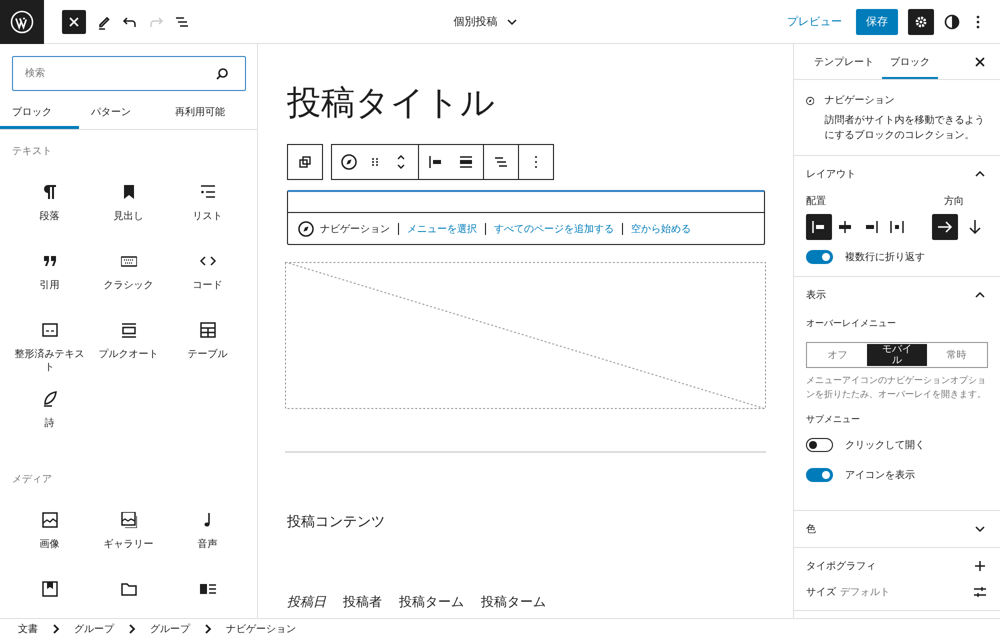 The width and height of the screenshot is (1000, 637). I want to click on block-item: 見出し, so click(128, 206).